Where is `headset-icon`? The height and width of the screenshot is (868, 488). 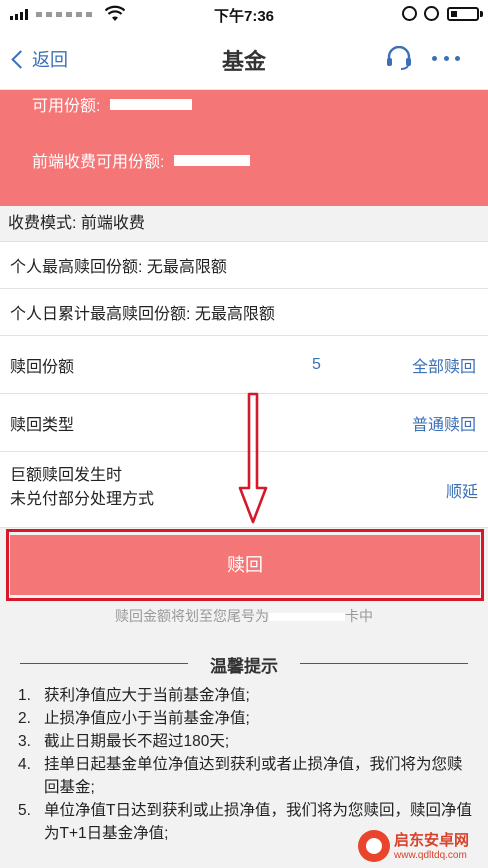
headset-icon is located at coordinates (399, 58).